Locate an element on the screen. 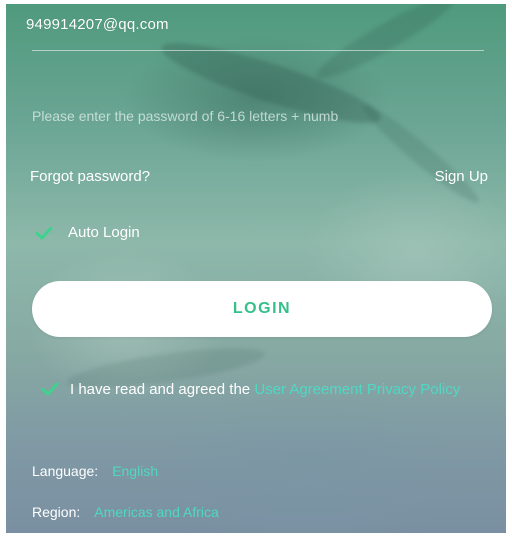 The image size is (512, 537). forgot-password-link: Forgot password? is located at coordinates (90, 176).